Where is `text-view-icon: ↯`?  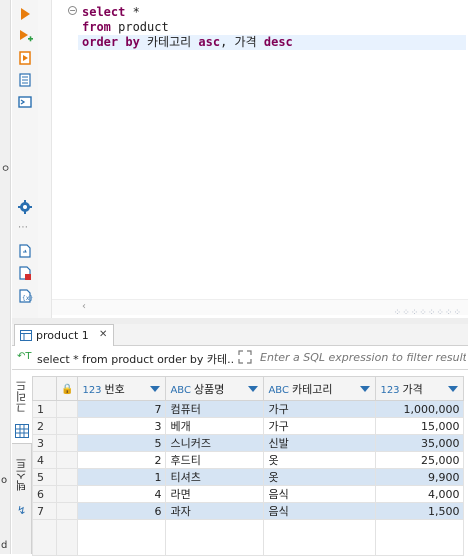 text-view-icon: ↯ is located at coordinates (22, 510).